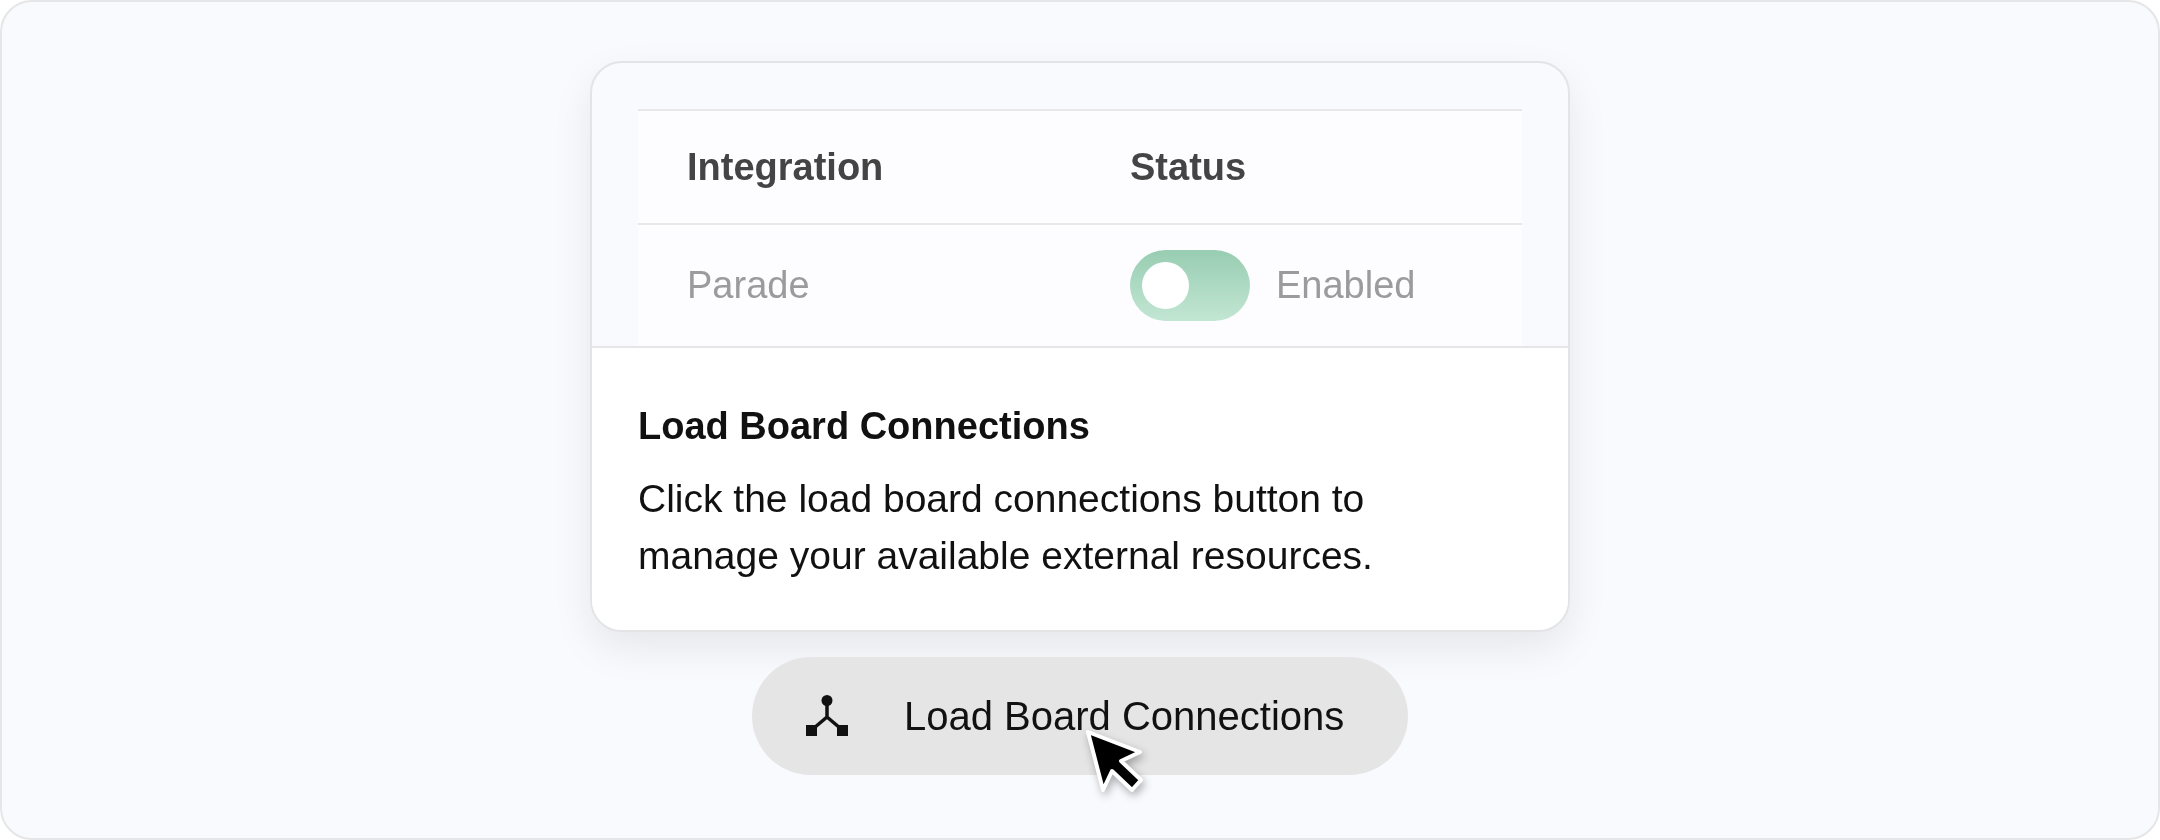 The height and width of the screenshot is (840, 2160). What do you see at coordinates (1346, 285) in the screenshot?
I see `status-label: Enabled` at bounding box center [1346, 285].